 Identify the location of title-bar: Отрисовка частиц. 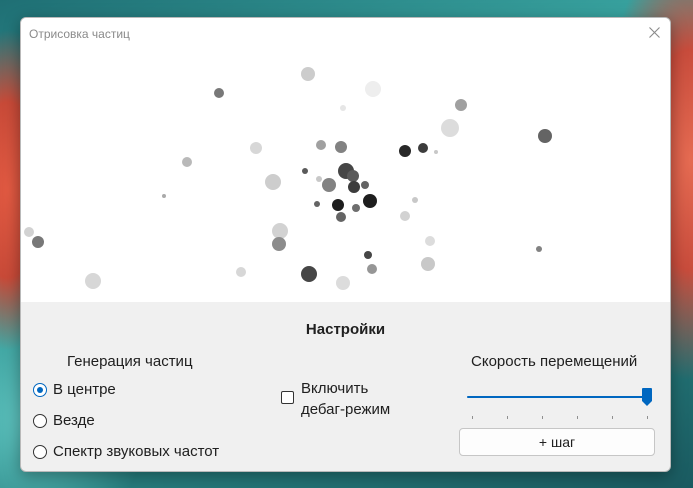
(345, 33).